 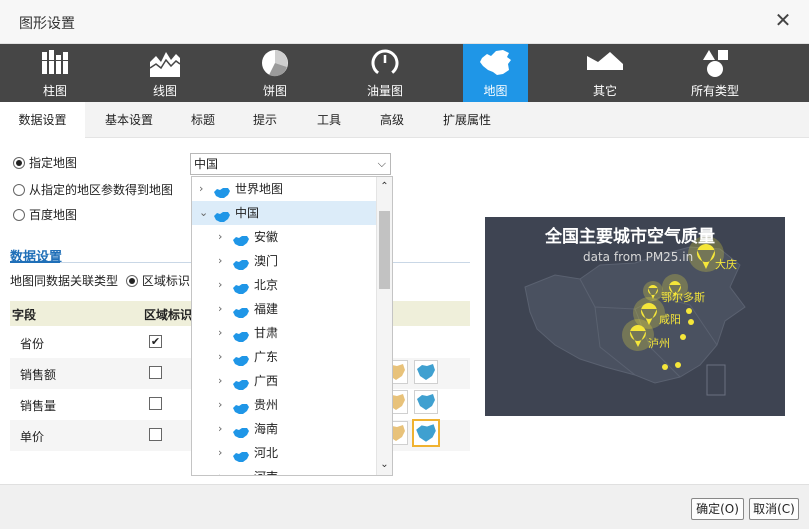 I want to click on tab-tooltip: 提示, so click(x=265, y=120).